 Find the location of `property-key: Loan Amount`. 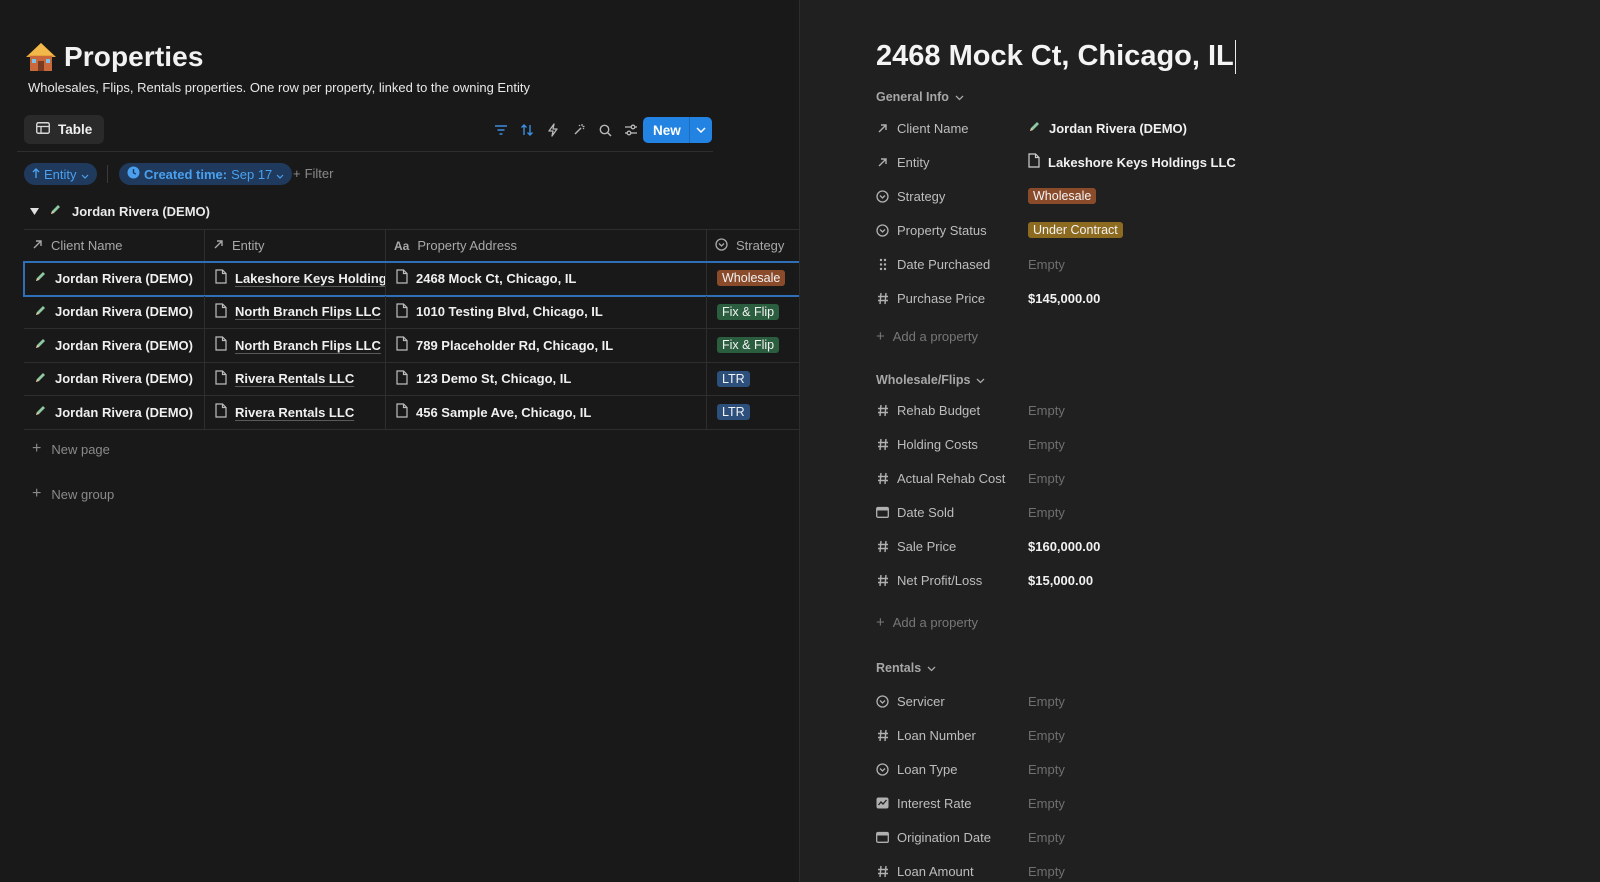

property-key: Loan Amount is located at coordinates (952, 871).